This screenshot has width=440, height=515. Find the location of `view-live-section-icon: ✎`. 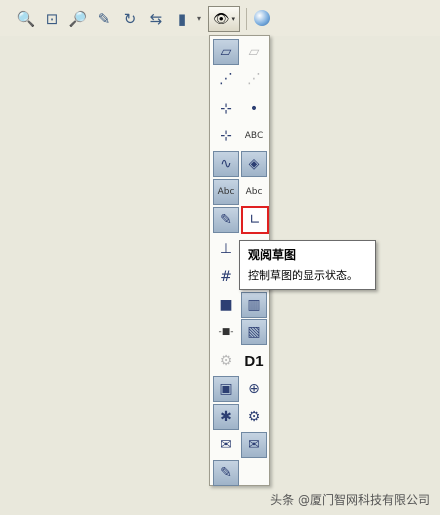

view-live-section-icon: ✎ is located at coordinates (226, 473).